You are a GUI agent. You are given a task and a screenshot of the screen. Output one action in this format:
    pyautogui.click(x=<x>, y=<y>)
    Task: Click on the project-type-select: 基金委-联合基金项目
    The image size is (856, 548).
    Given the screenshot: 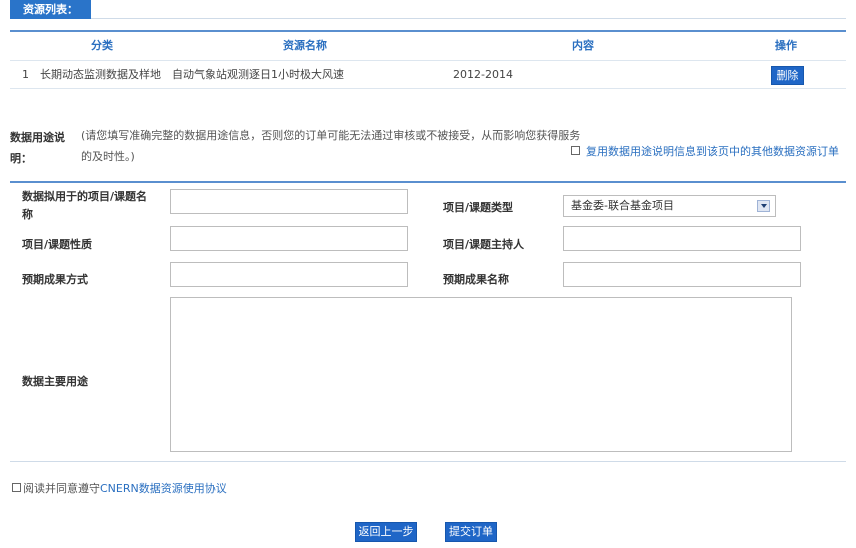 What is the action you would take?
    pyautogui.click(x=669, y=206)
    